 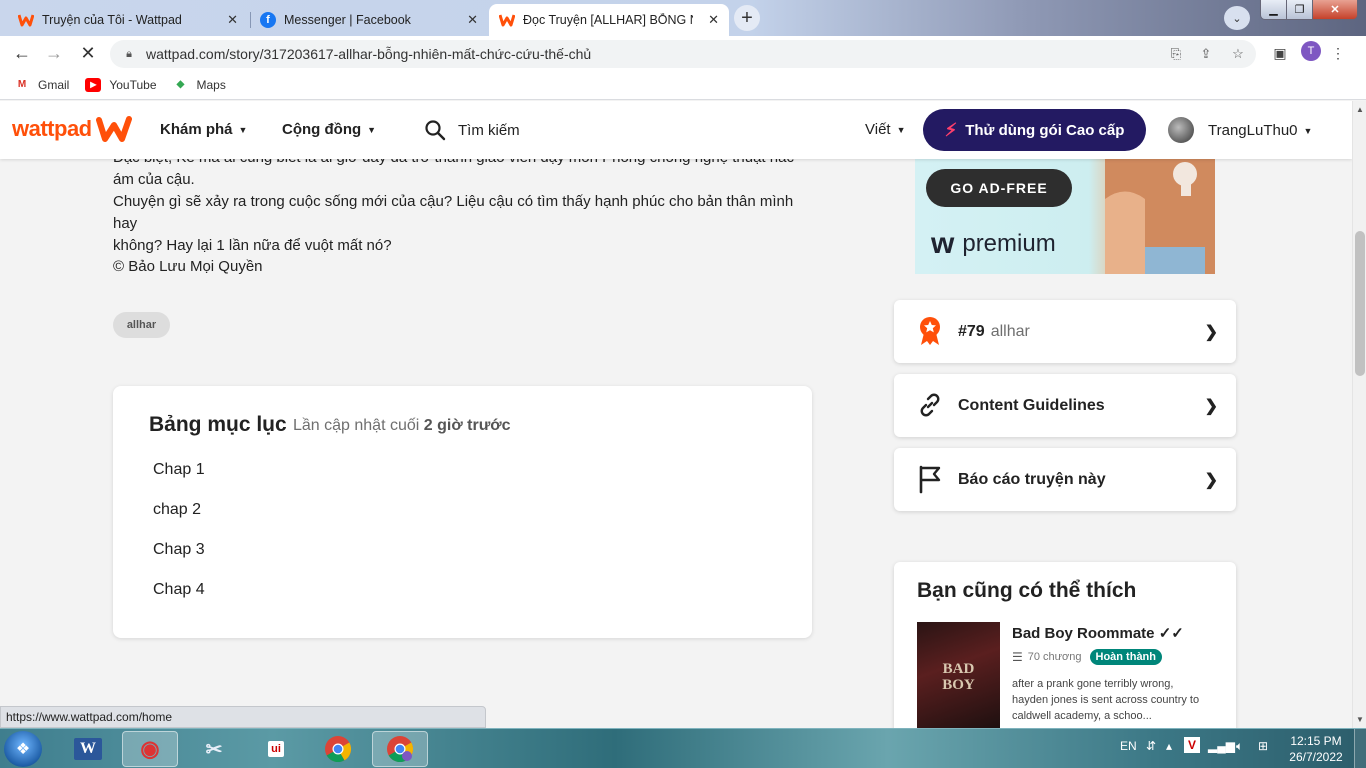 What do you see at coordinates (1032, 479) in the screenshot?
I see `report-story-label: Báo cáo truyện này` at bounding box center [1032, 479].